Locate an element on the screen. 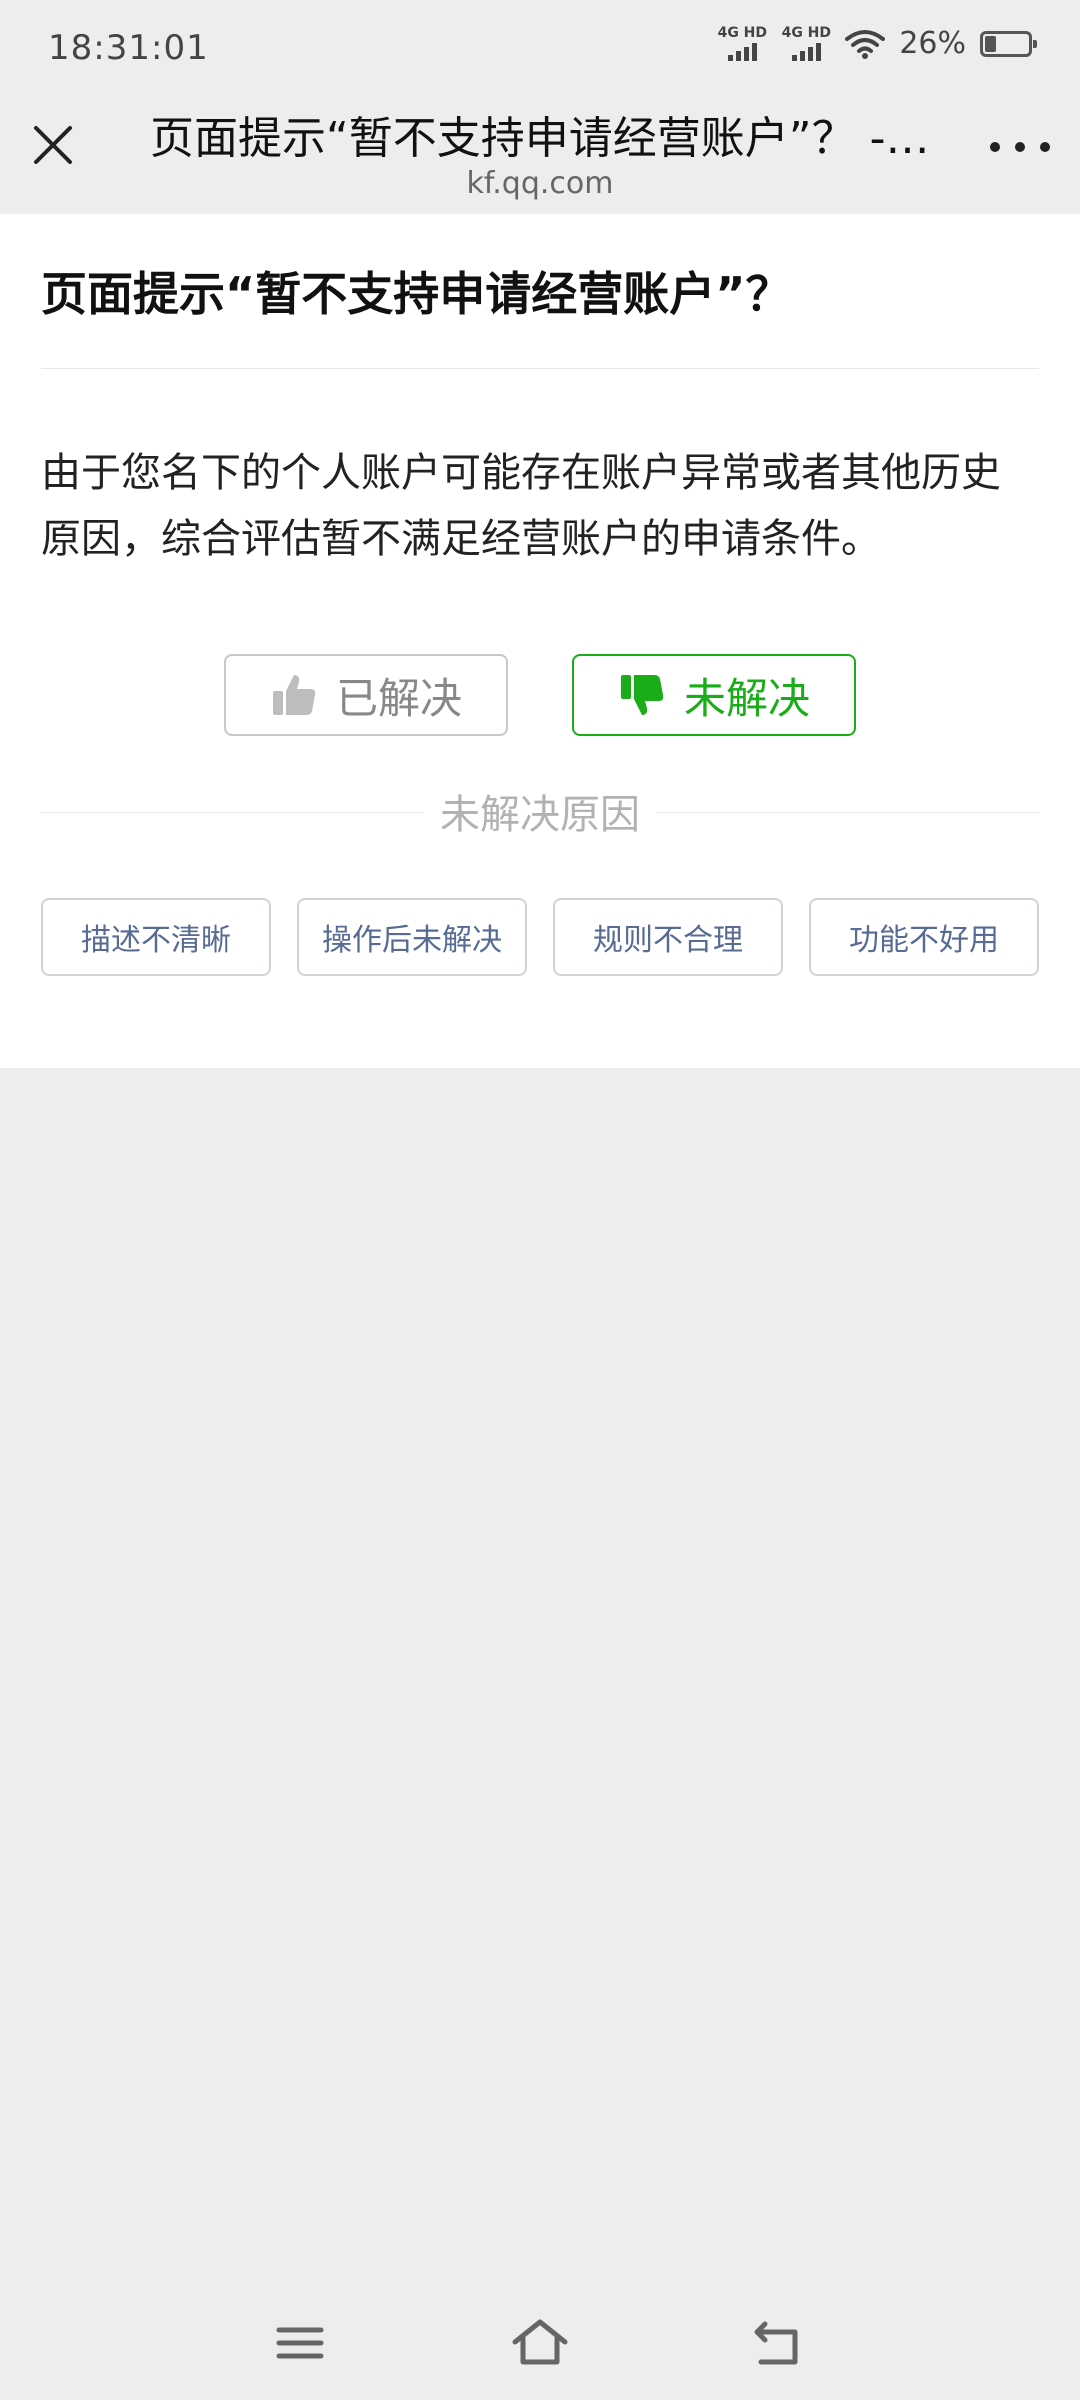 The width and height of the screenshot is (1080, 2400). back-icon is located at coordinates (780, 2343).